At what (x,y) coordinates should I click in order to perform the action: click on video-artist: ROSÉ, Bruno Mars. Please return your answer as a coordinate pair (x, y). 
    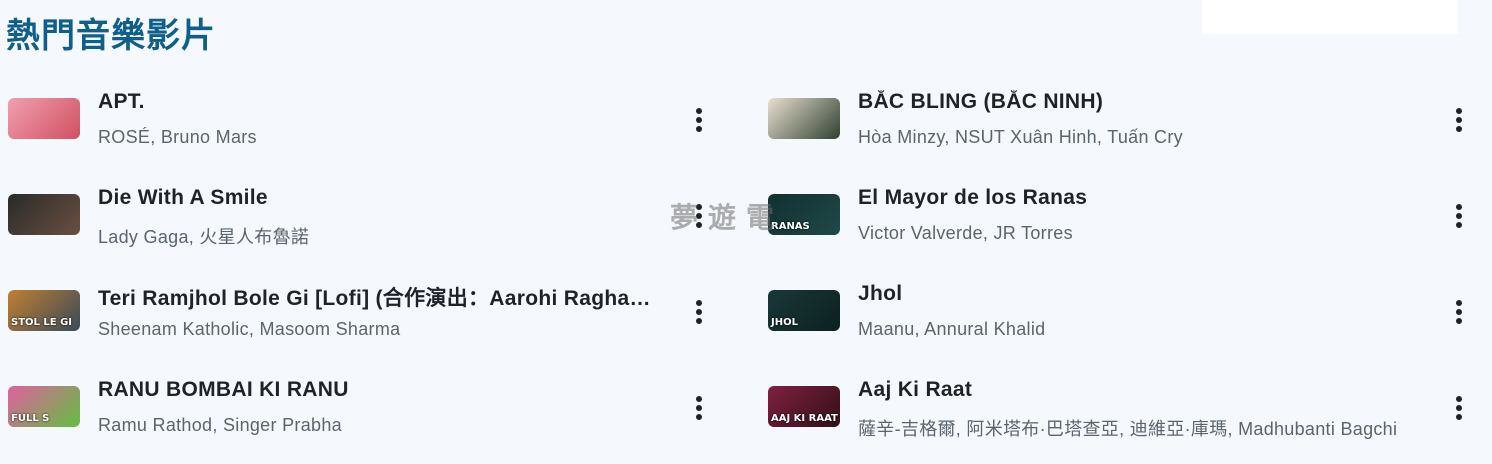
    Looking at the image, I should click on (378, 137).